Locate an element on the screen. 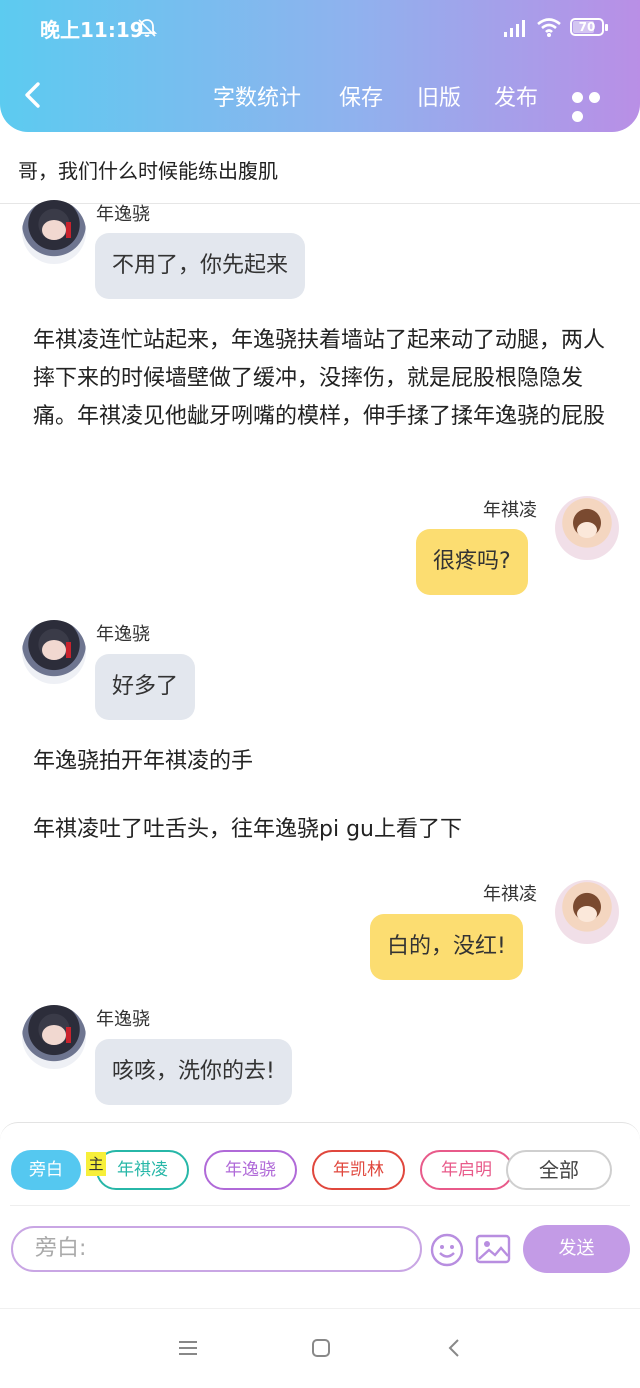 The image size is (640, 1388). message-bubble: 很疼吗? is located at coordinates (472, 562).